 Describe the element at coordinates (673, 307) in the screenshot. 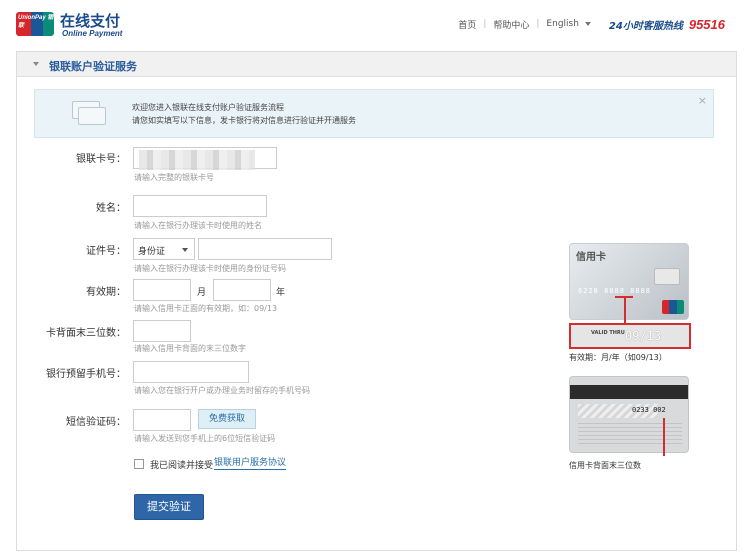

I see `unionpay-mark-icon` at that location.